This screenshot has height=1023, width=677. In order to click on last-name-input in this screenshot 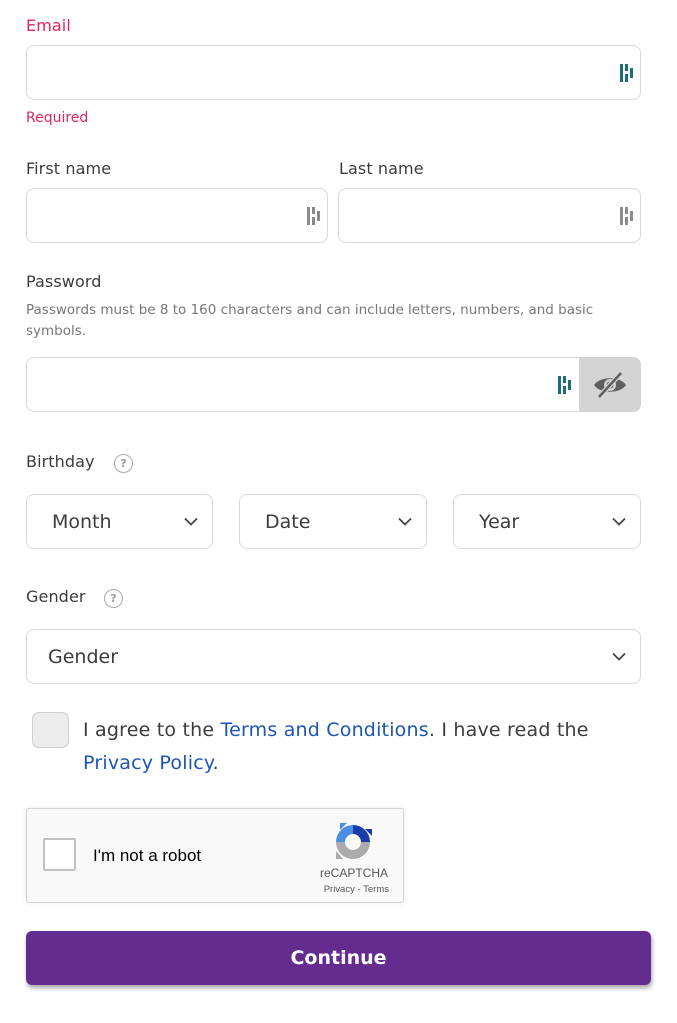, I will do `click(489, 215)`.